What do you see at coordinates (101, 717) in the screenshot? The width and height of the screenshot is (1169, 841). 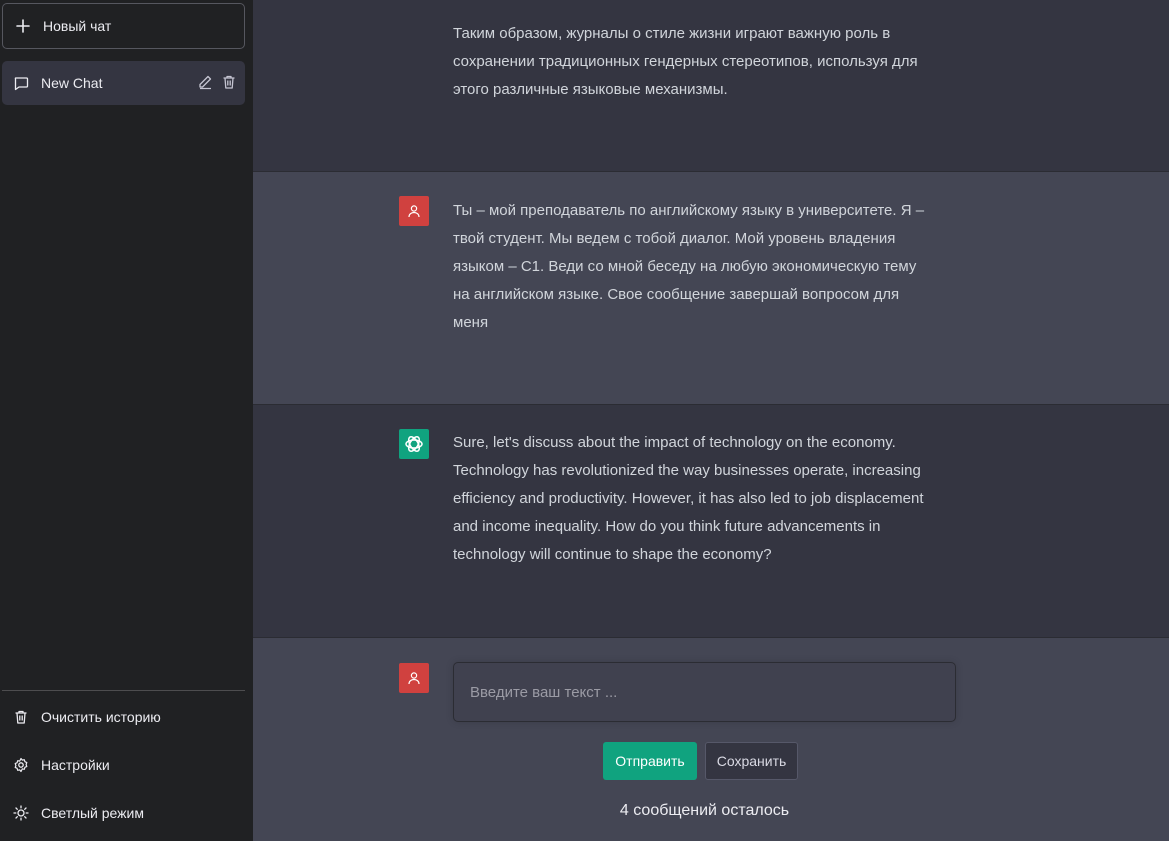 I see `clear-history-label: Очистить историю` at bounding box center [101, 717].